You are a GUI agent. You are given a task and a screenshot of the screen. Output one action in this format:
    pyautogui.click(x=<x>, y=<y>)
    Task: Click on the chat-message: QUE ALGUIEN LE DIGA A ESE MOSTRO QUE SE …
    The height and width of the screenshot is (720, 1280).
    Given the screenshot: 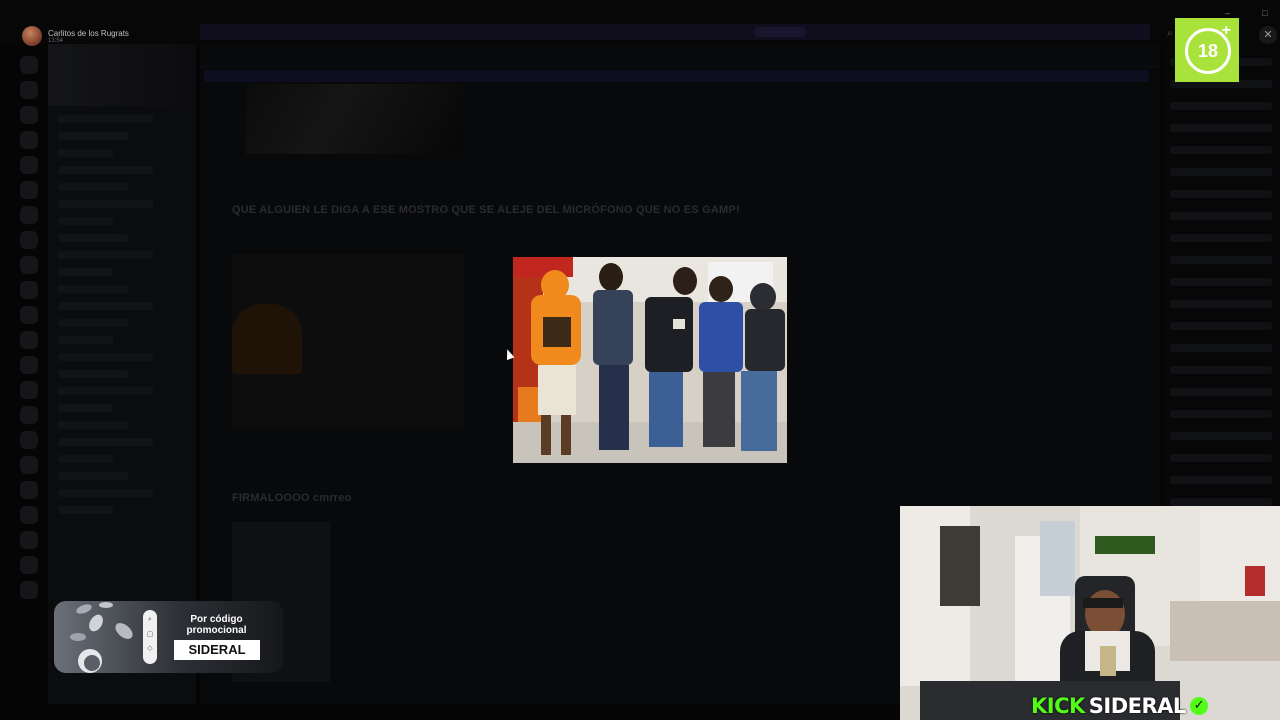 What is the action you would take?
    pyautogui.click(x=486, y=210)
    